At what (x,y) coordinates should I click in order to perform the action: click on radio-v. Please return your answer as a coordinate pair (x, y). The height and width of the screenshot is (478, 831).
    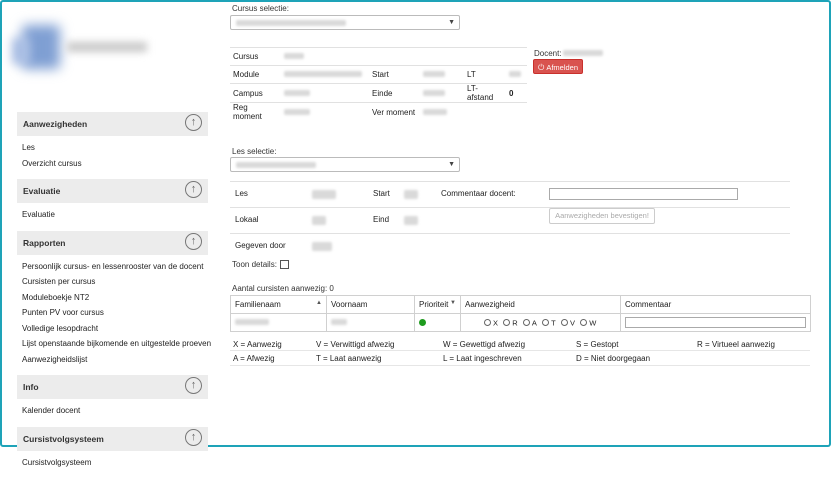
    Looking at the image, I should click on (564, 322).